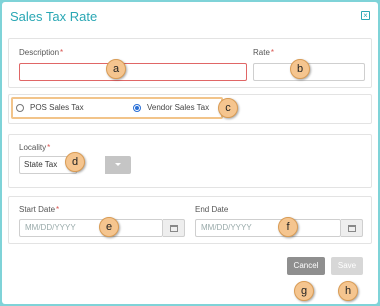 This screenshot has width=380, height=306. I want to click on pos-sales-tax-label: POS Sales Tax, so click(57, 107).